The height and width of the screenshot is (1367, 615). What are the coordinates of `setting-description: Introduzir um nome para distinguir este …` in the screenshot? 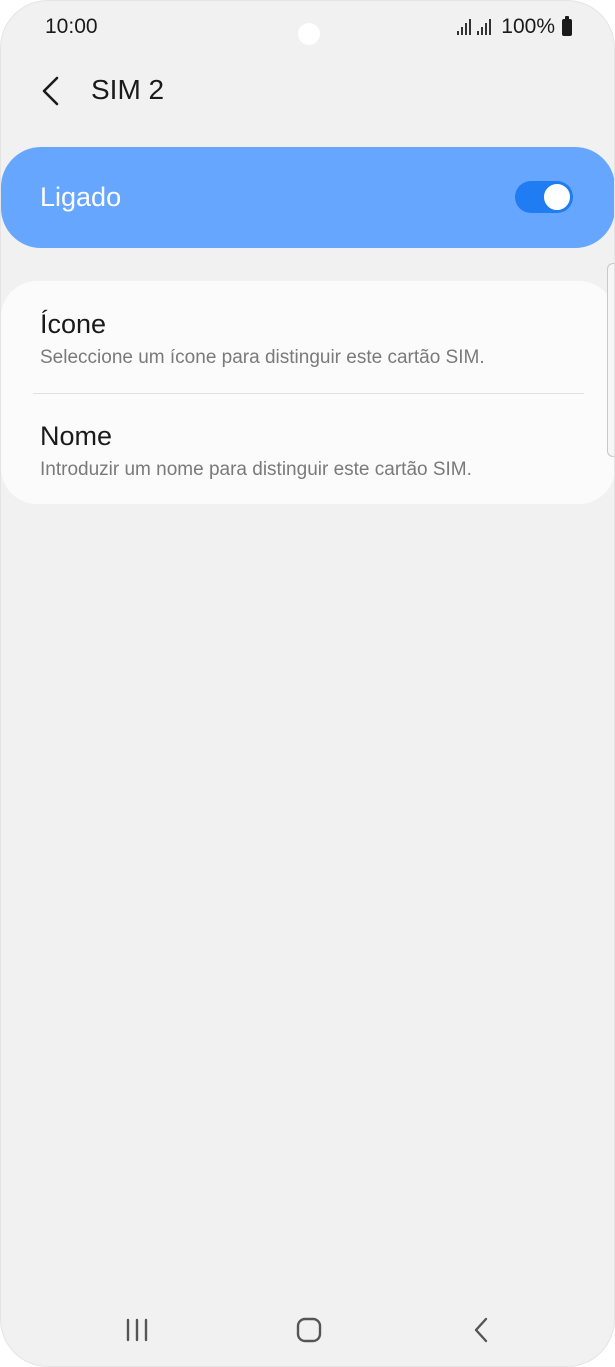 It's located at (256, 469).